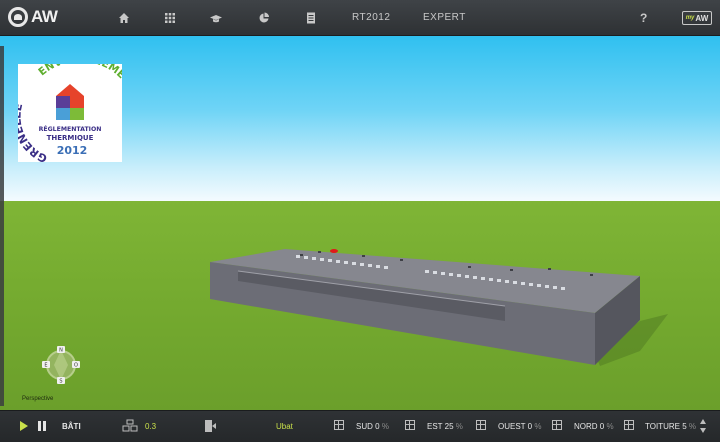 The height and width of the screenshot is (442, 720). Describe the element at coordinates (72, 150) in the screenshot. I see `badge-year: 2012` at that location.